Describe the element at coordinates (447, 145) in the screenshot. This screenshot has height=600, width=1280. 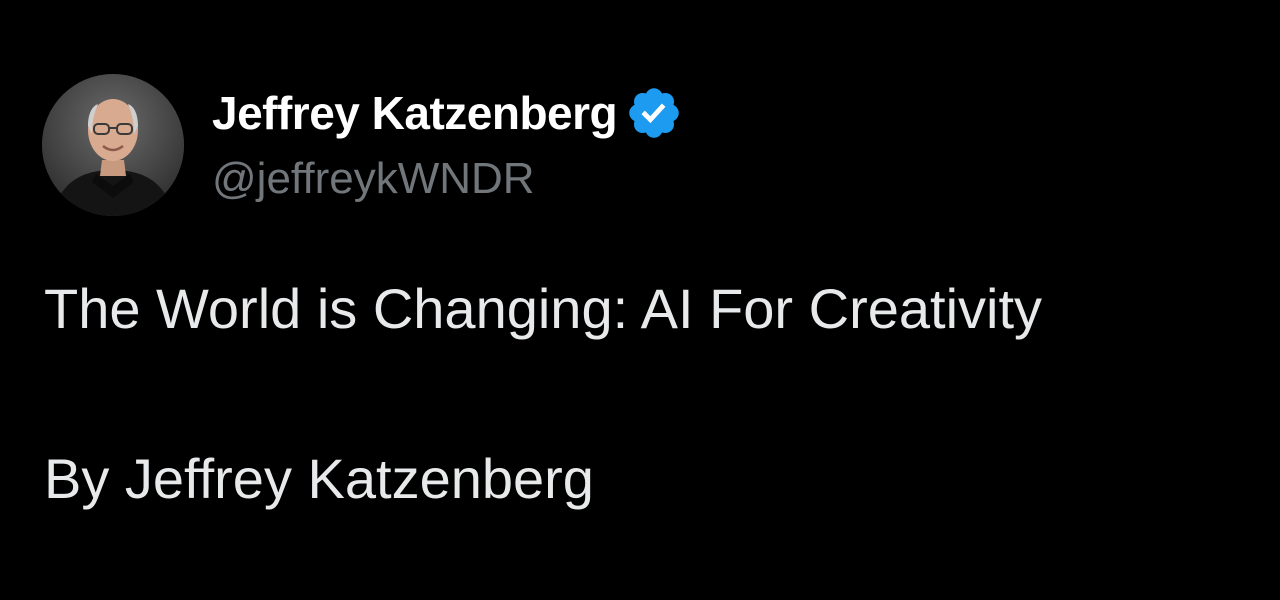
I see `author-info: Jeffrey Katzenberg @jeffreykWNDR` at that location.